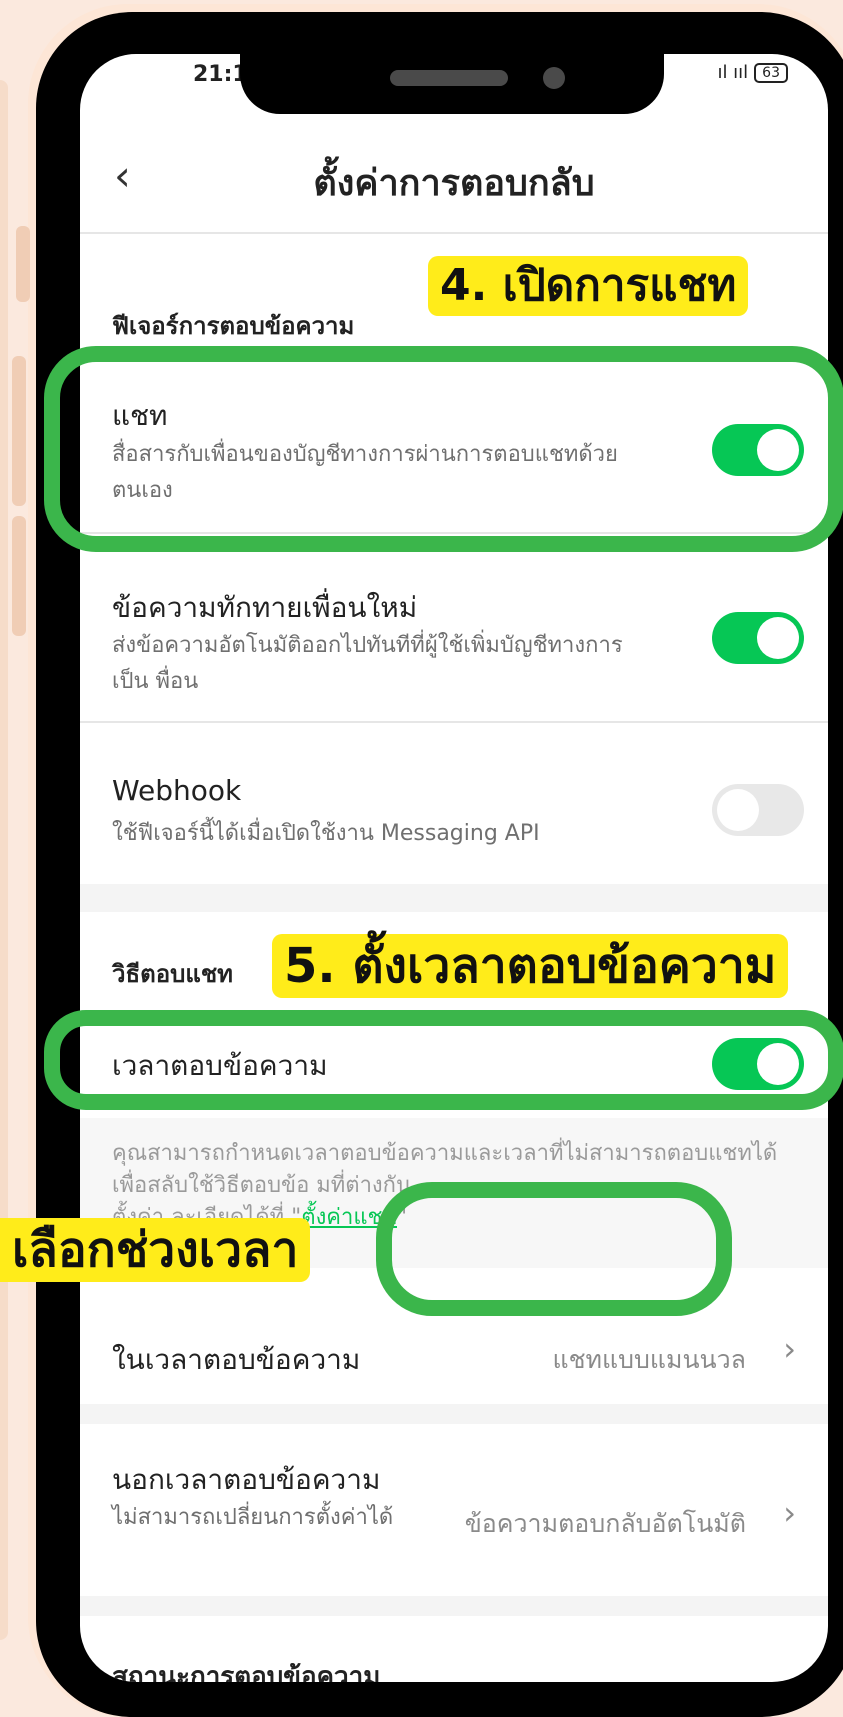 The height and width of the screenshot is (1717, 843). I want to click on chat-highlight-ring, so click(443, 449).